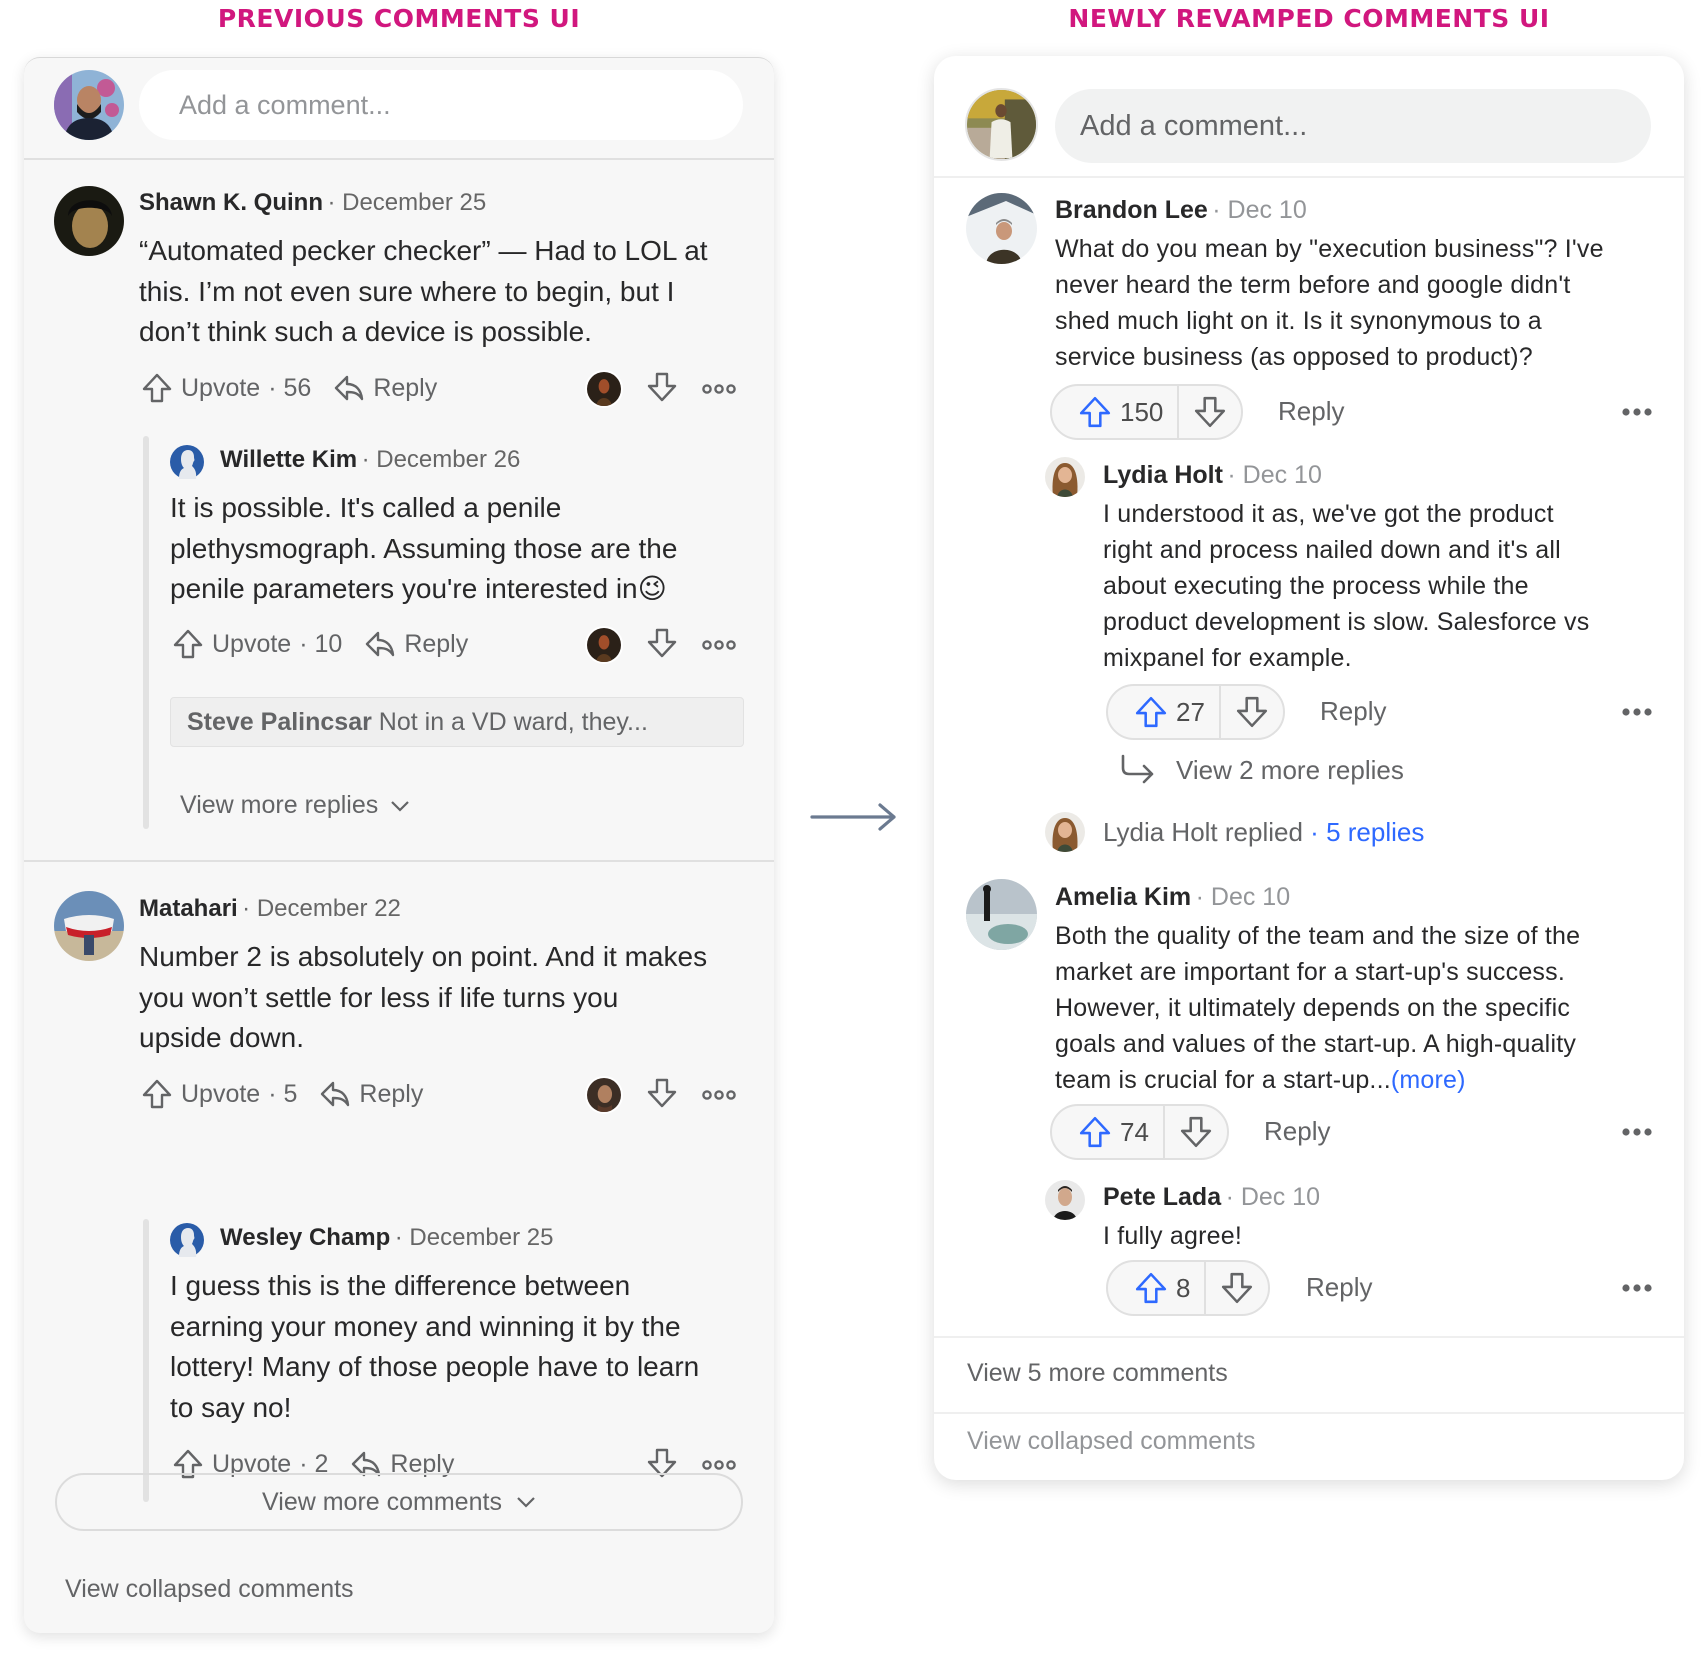 The width and height of the screenshot is (1708, 1658). I want to click on view-more-comments-button: View more comments, so click(399, 1502).